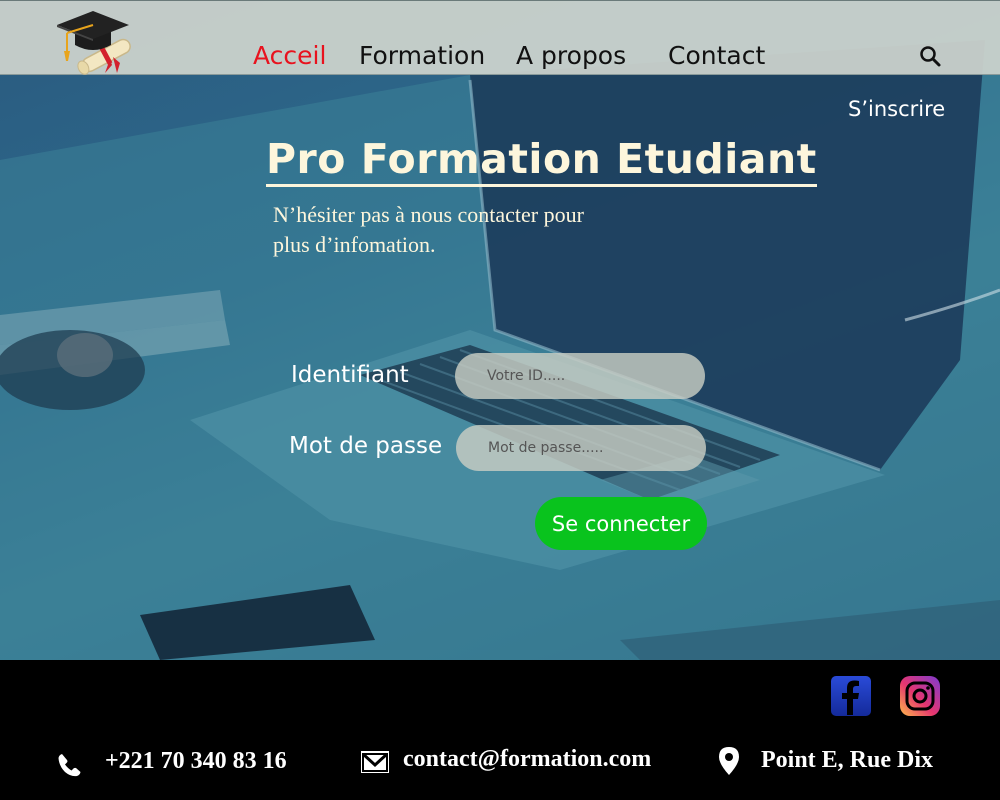 This screenshot has height=800, width=1000. I want to click on nav-item-contact: Contact, so click(716, 55).